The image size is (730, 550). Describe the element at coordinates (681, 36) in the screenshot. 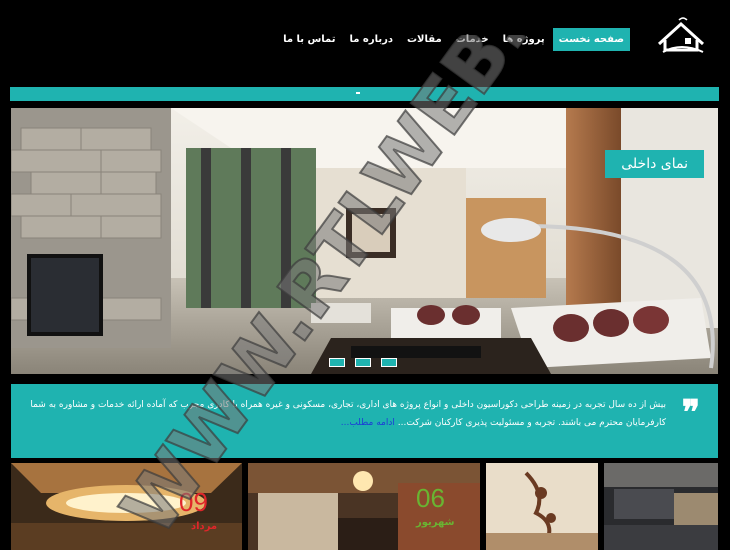

I see `logo-house-icon` at that location.